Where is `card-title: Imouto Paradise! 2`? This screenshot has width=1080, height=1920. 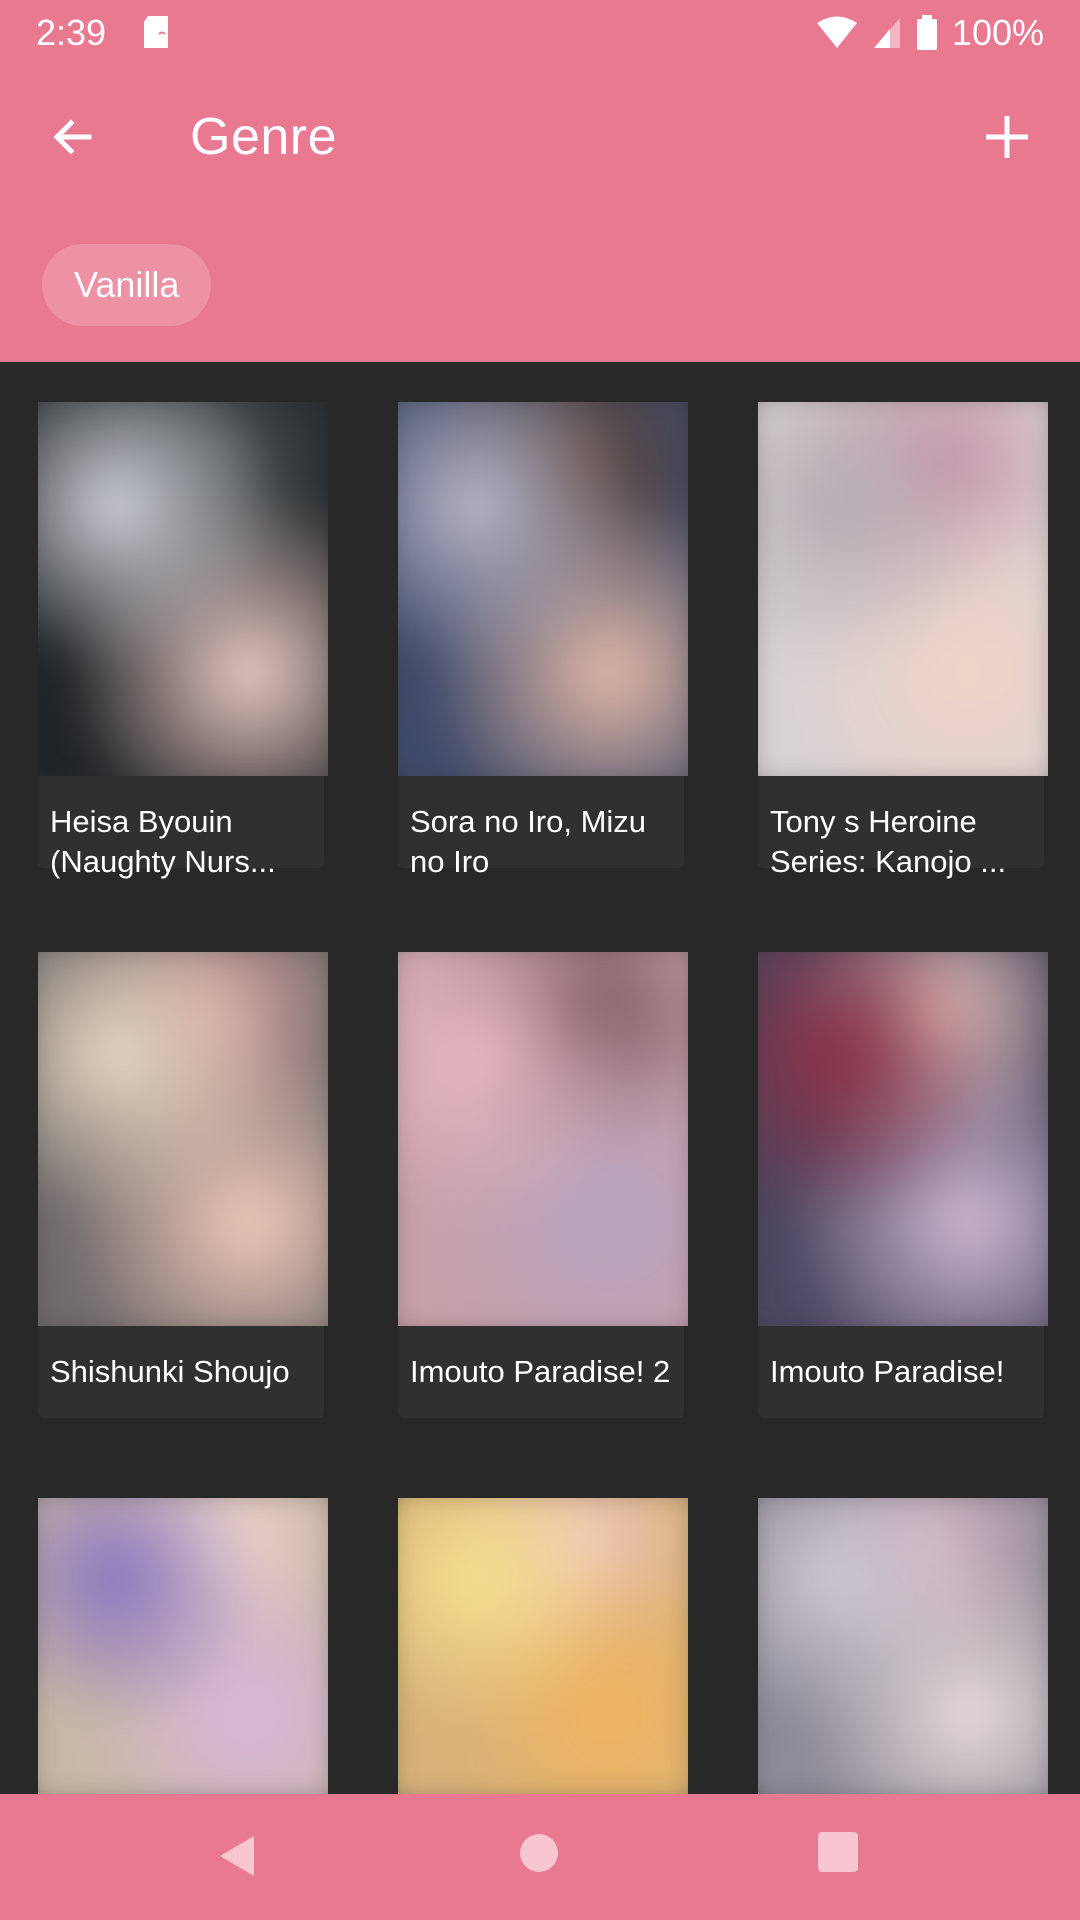
card-title: Imouto Paradise! 2 is located at coordinates (540, 1371).